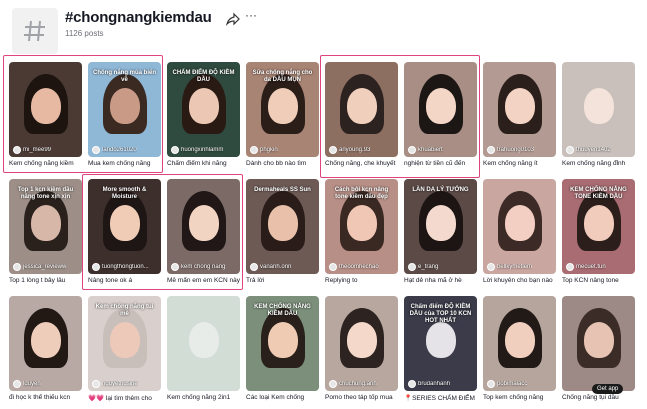 This screenshot has height=409, width=647. What do you see at coordinates (608, 389) in the screenshot?
I see `get-app-badge: Get app` at bounding box center [608, 389].